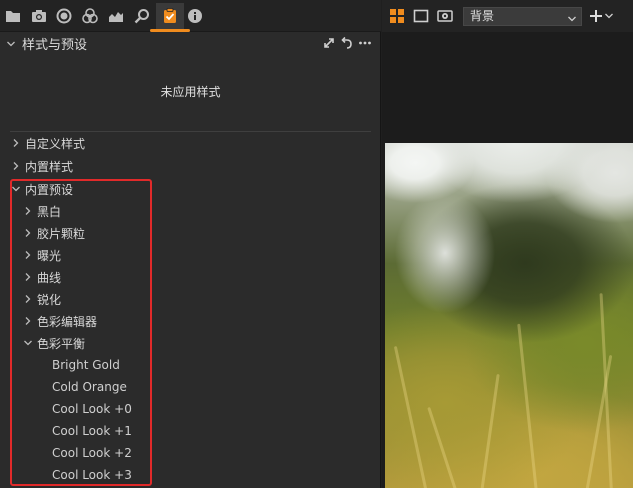  I want to click on tree-item-group: 胶片颗粒, so click(54, 233).